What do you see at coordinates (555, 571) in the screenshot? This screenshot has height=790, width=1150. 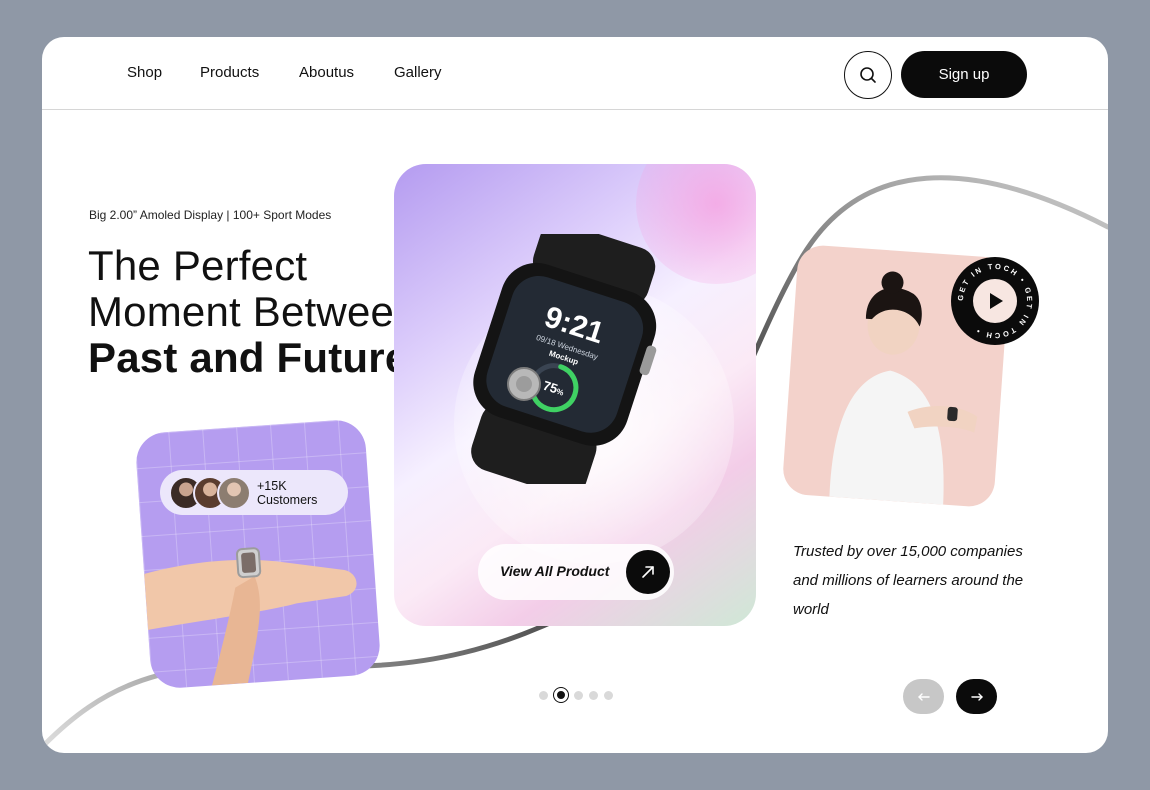 I see `view-all-product-label: View All Product` at bounding box center [555, 571].